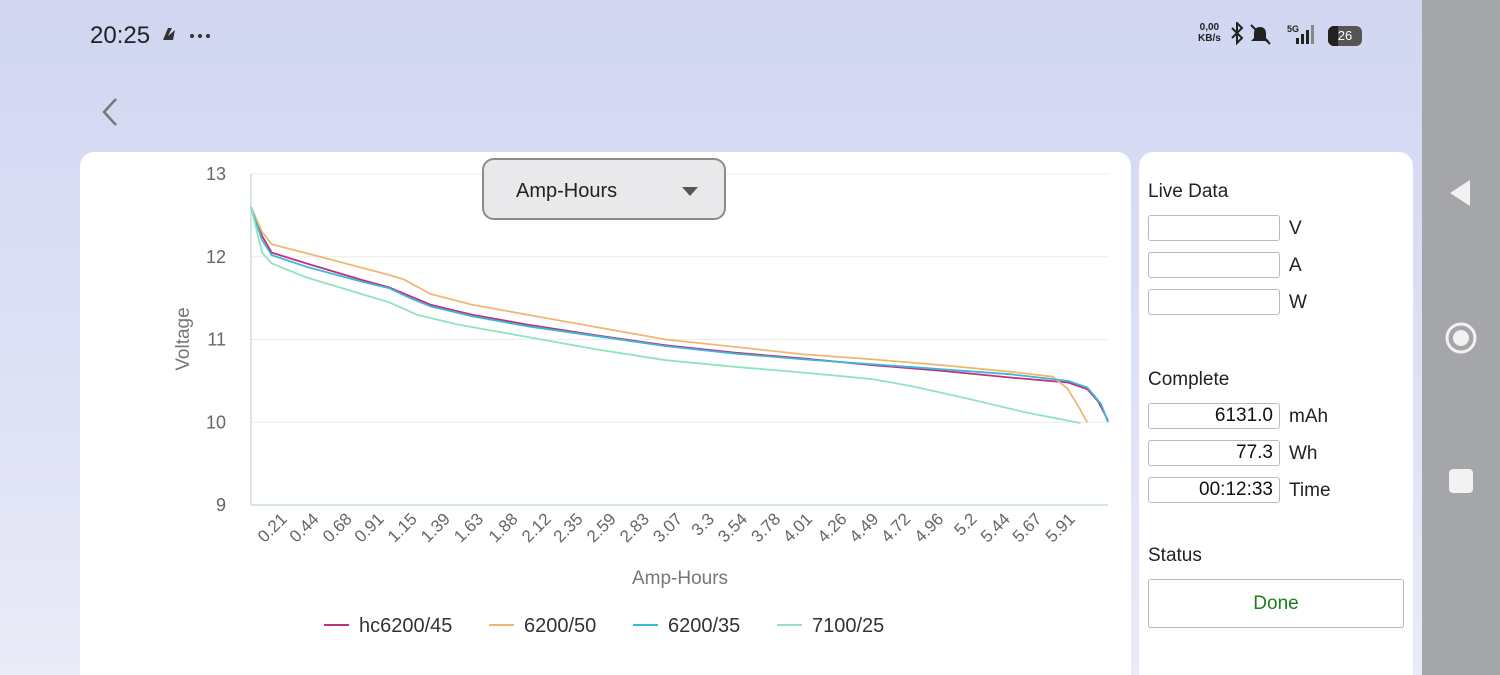 The width and height of the screenshot is (1500, 675). What do you see at coordinates (337, 527) in the screenshot?
I see `x-tick-label: 0.68` at bounding box center [337, 527].